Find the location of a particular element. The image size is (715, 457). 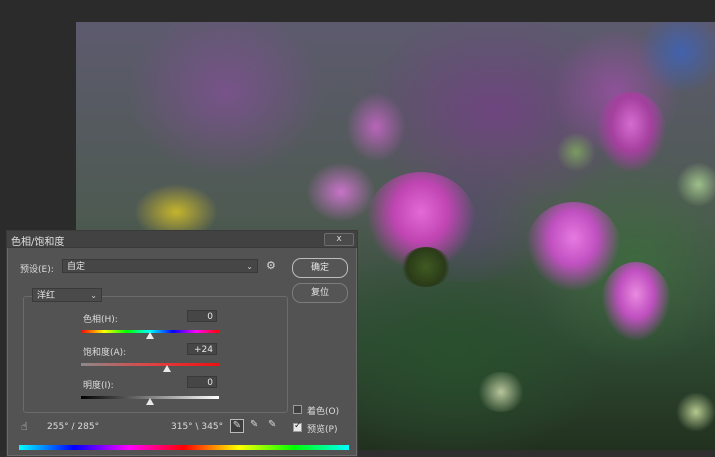

hue-slider-thumb is located at coordinates (150, 335).